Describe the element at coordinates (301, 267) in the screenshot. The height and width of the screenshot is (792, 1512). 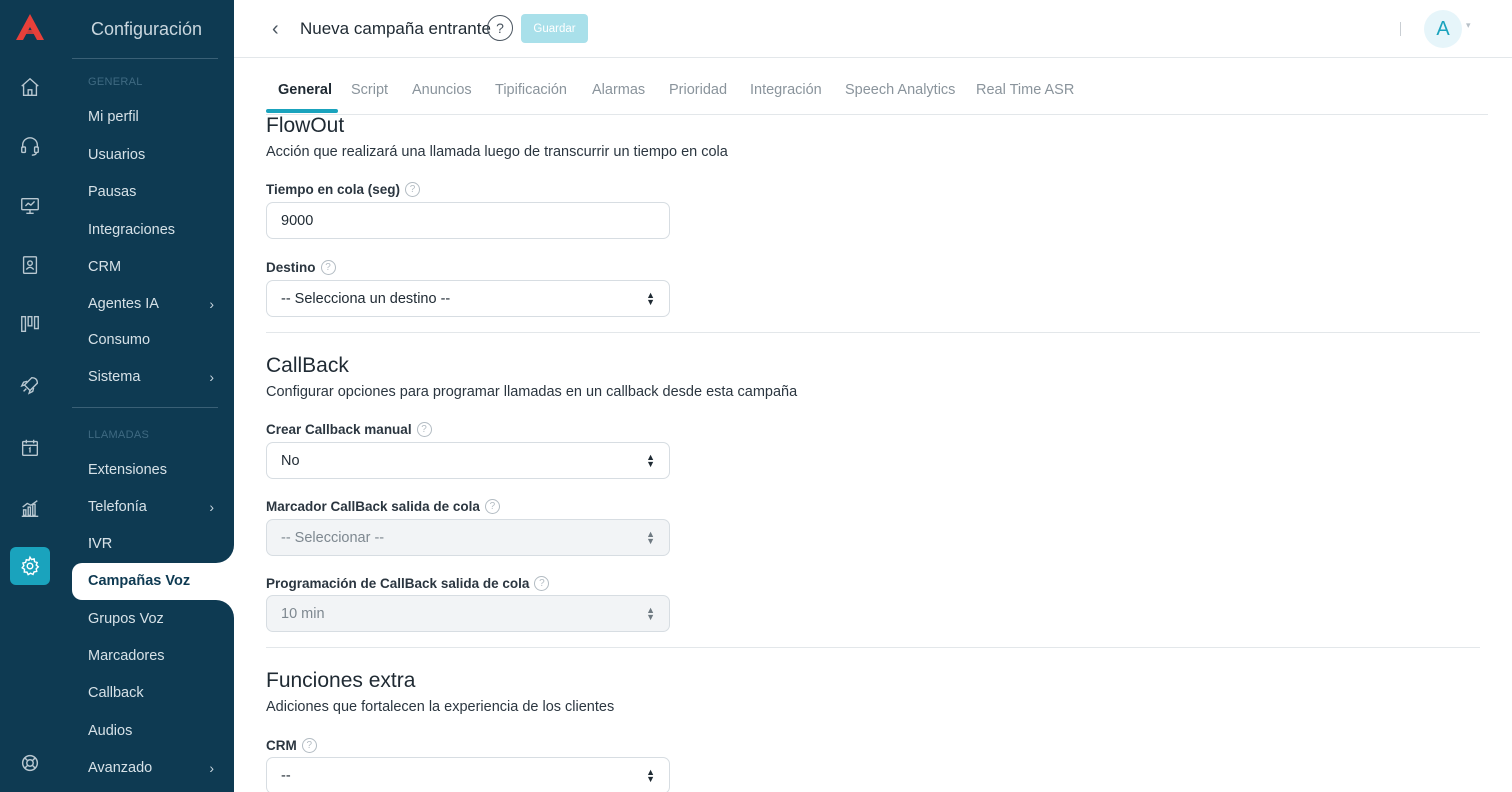
I see `destino-label: Destino?` at that location.